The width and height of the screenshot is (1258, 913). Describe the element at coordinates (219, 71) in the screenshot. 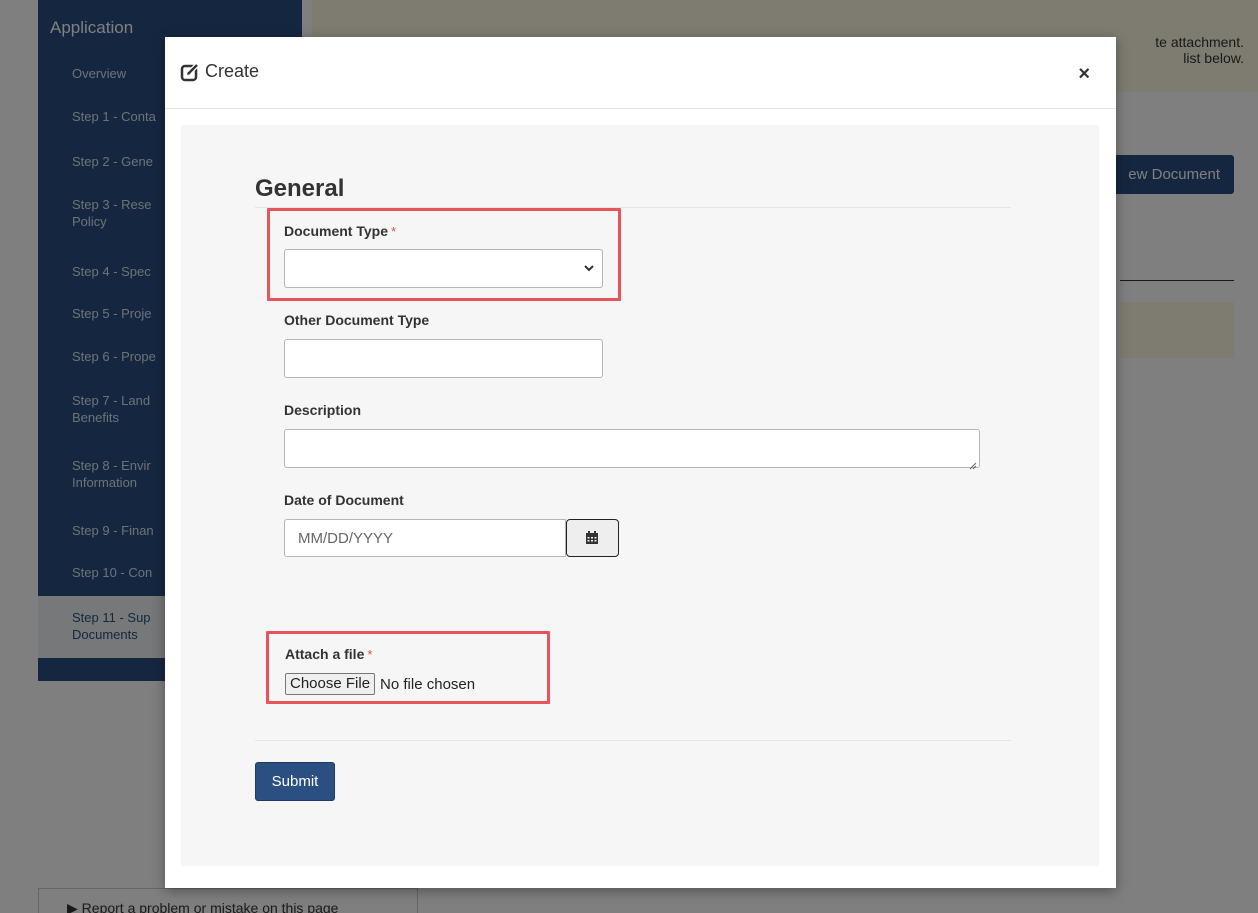

I see `modal-title: Create` at that location.